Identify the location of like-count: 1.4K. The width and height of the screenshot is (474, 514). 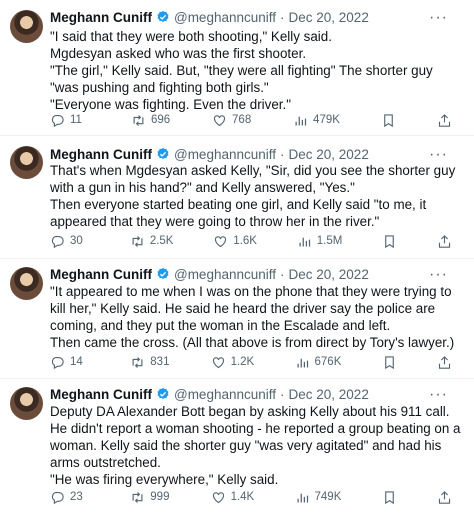
(242, 497).